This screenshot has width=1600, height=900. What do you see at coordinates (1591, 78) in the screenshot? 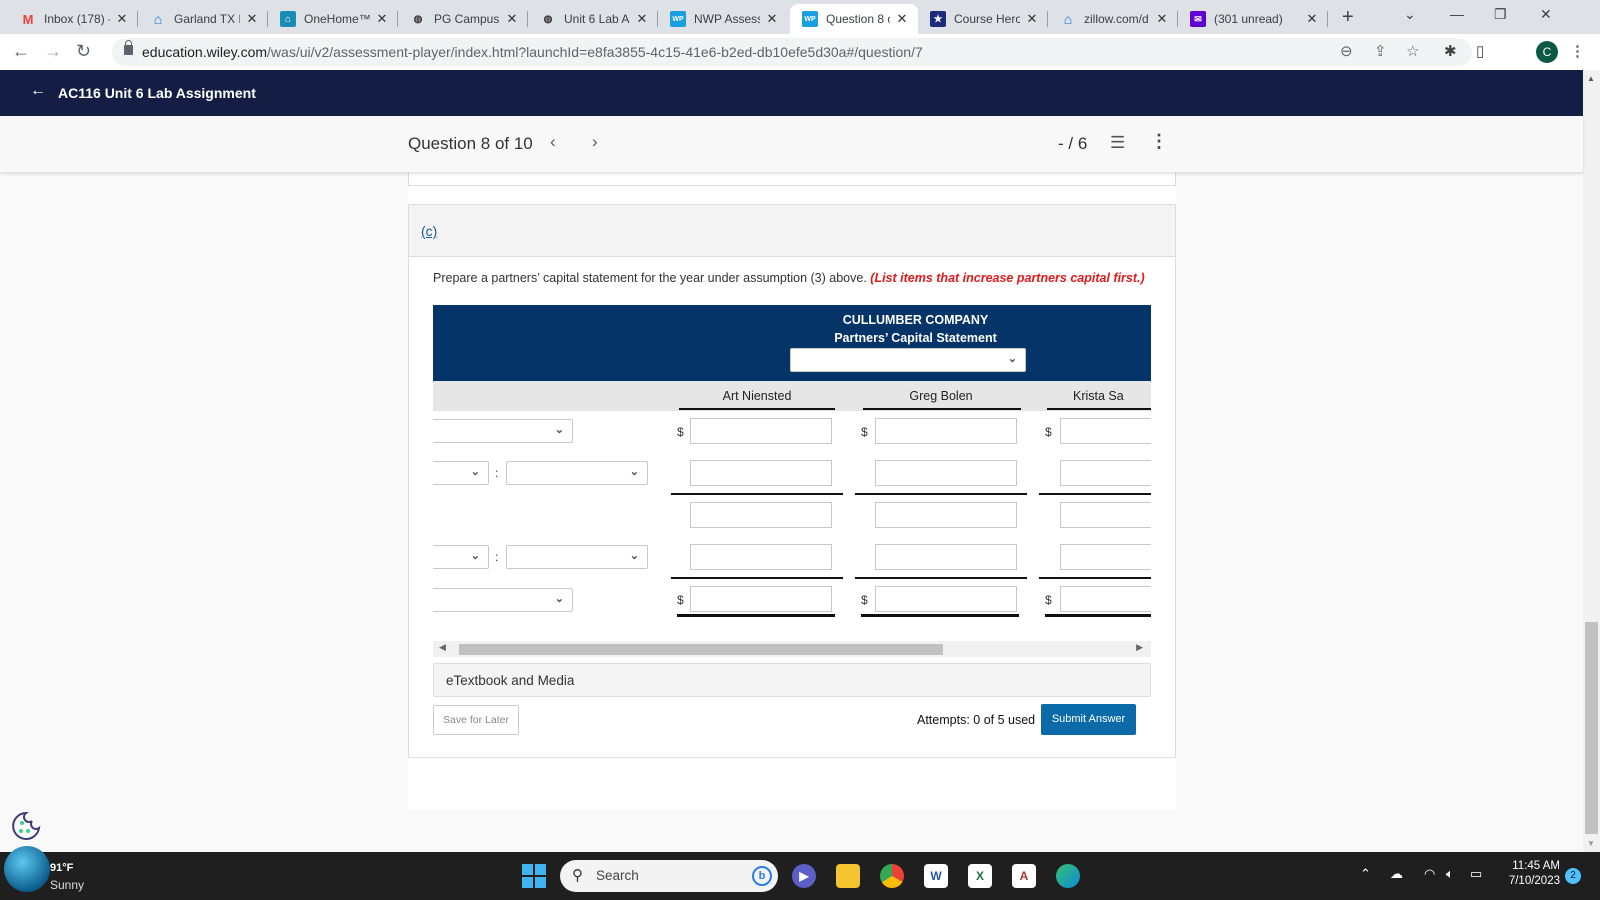
I see `scroll-up-arrow-icon: ▲` at bounding box center [1591, 78].